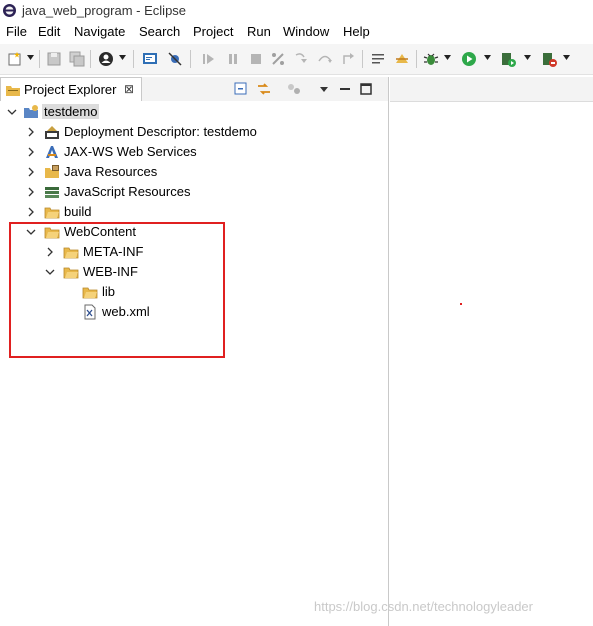 The image size is (593, 626). What do you see at coordinates (487, 57) in the screenshot?
I see `run-dropdown-icon` at bounding box center [487, 57].